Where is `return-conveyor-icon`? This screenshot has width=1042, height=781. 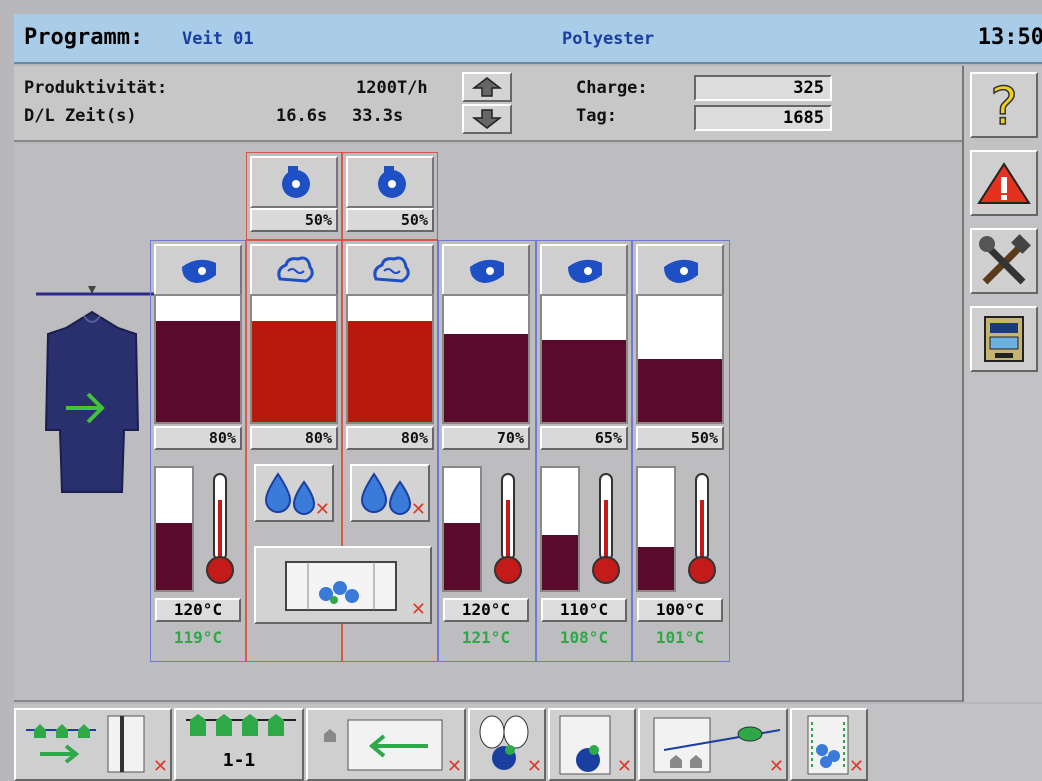
return-conveyor-icon is located at coordinates (383, 745).